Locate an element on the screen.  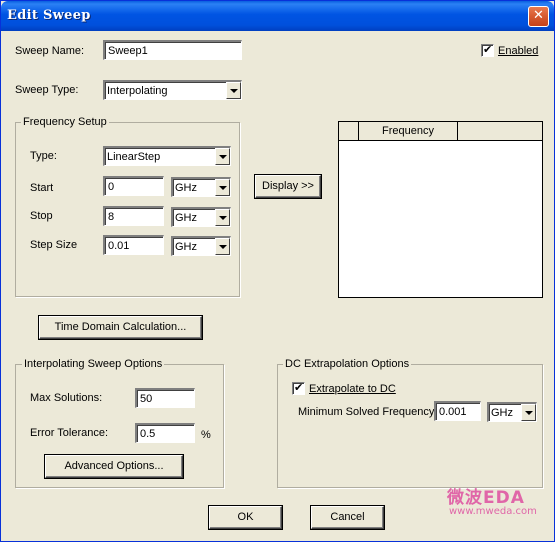
stop-unit-value: GHz is located at coordinates (186, 218).